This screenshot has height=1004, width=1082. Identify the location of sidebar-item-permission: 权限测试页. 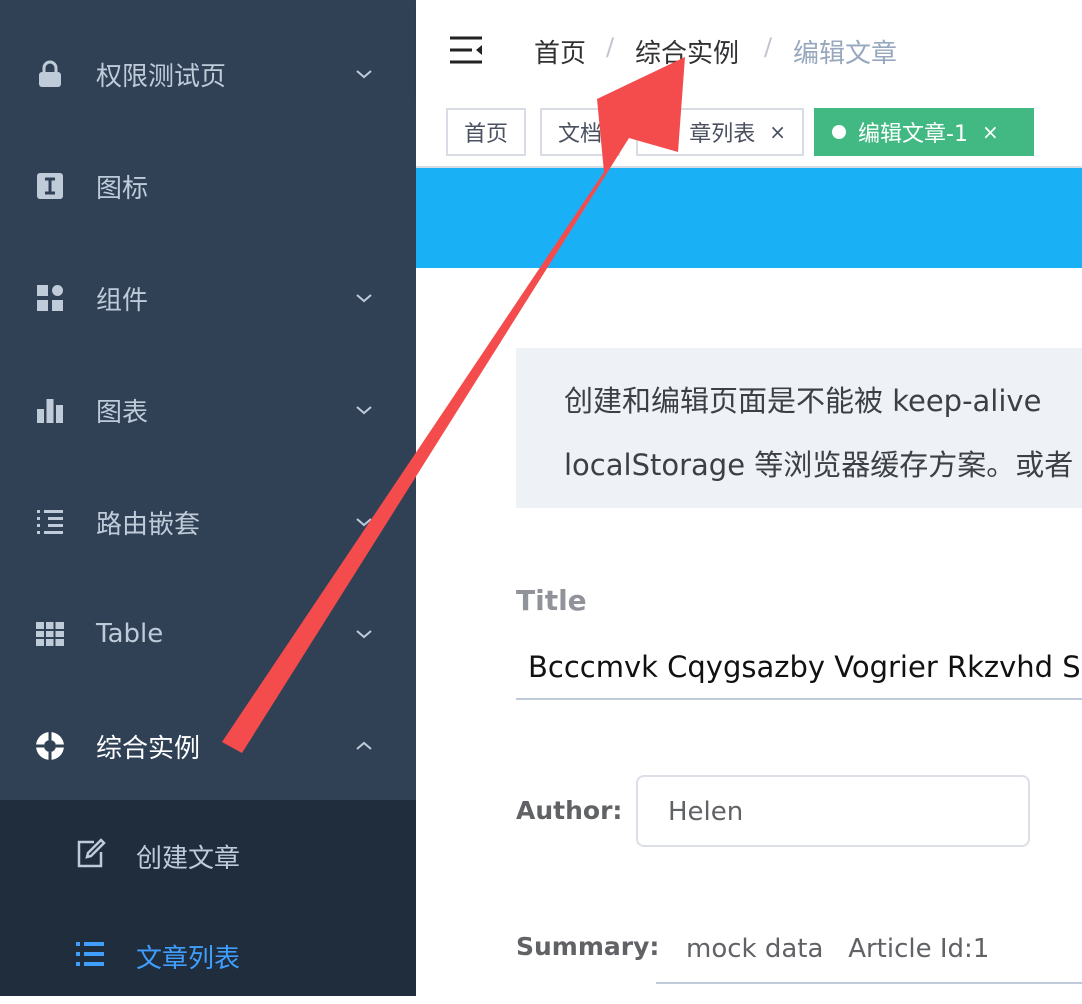
(208, 74).